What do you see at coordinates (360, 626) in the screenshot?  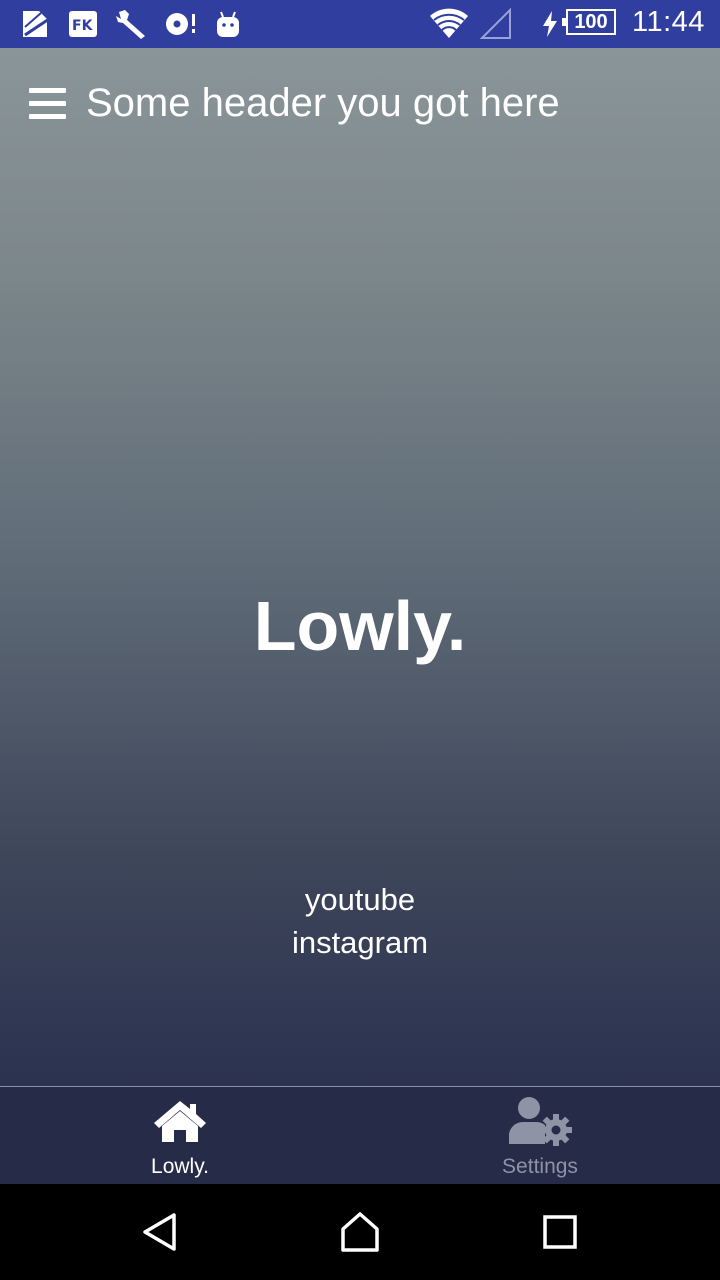 I see `brand-title: Lowly.` at bounding box center [360, 626].